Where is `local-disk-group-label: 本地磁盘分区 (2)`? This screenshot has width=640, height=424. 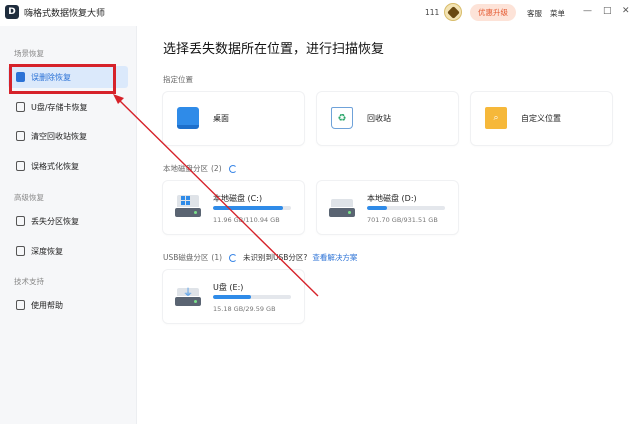 local-disk-group-label: 本地磁盘分区 (2) is located at coordinates (200, 168).